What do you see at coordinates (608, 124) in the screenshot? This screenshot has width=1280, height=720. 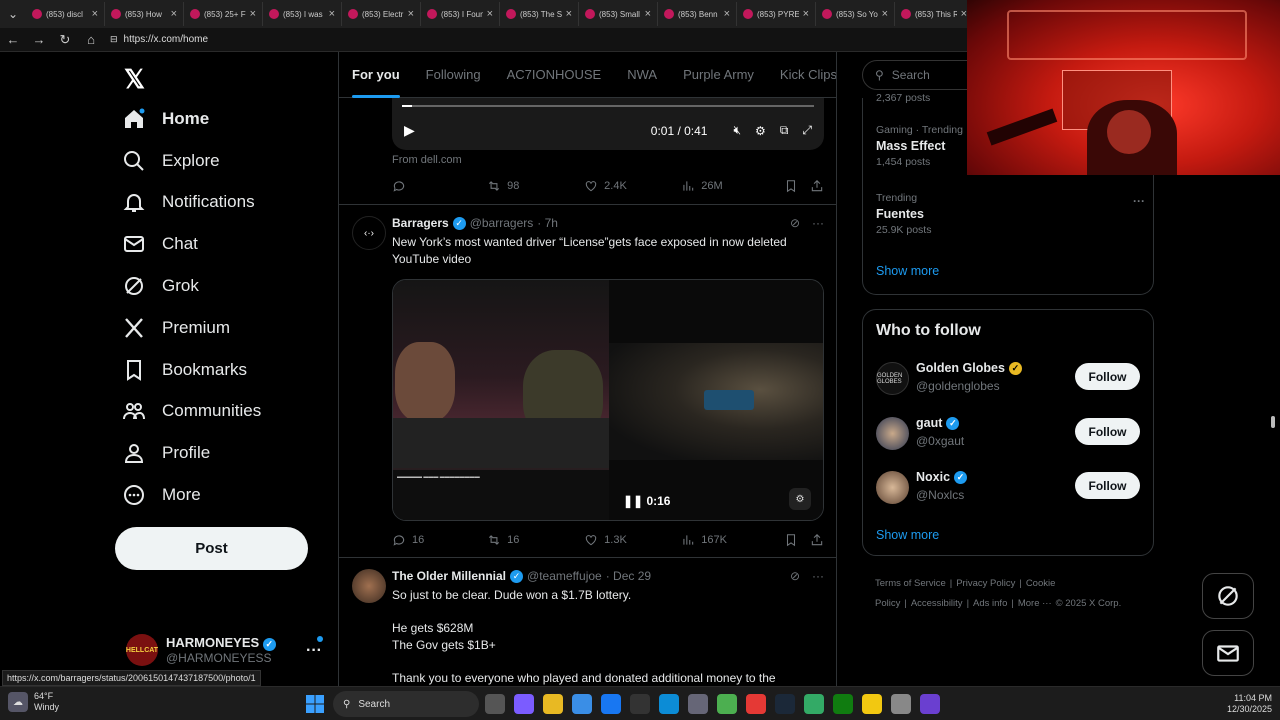 I see `video-player: ▶ 0:01 / 0:41 🔇︎ ⚙ ⧉ ⤢` at bounding box center [608, 124].